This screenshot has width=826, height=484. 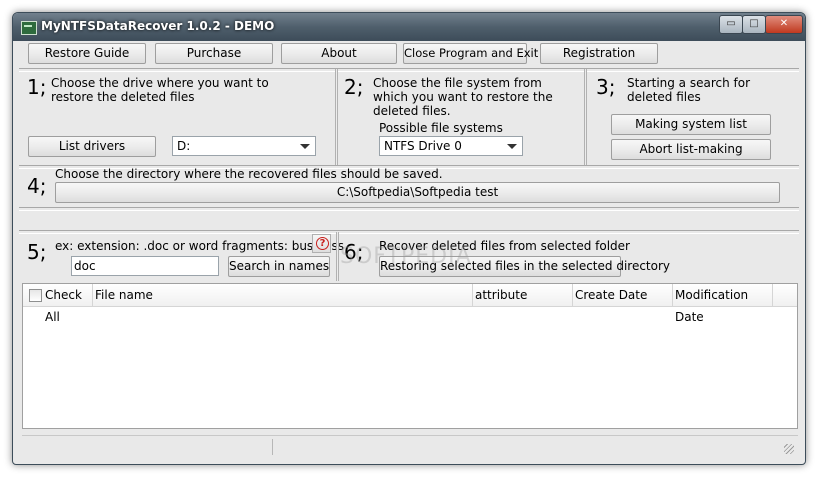 I want to click on drive-select-value: D:, so click(x=184, y=146).